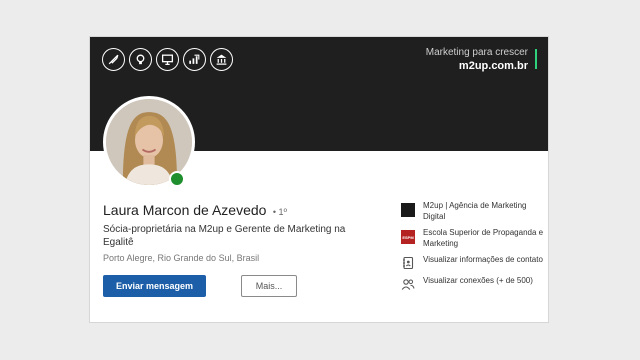 This screenshot has height=360, width=640. I want to click on sidebar-item-label: Visualizar informações de contato, so click(483, 259).